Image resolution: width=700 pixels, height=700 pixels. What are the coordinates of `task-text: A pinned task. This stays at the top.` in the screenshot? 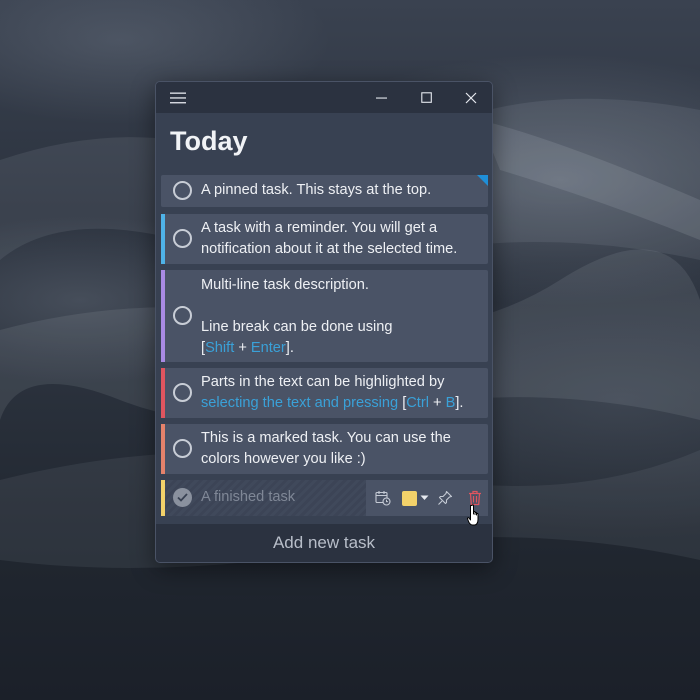 It's located at (340, 190).